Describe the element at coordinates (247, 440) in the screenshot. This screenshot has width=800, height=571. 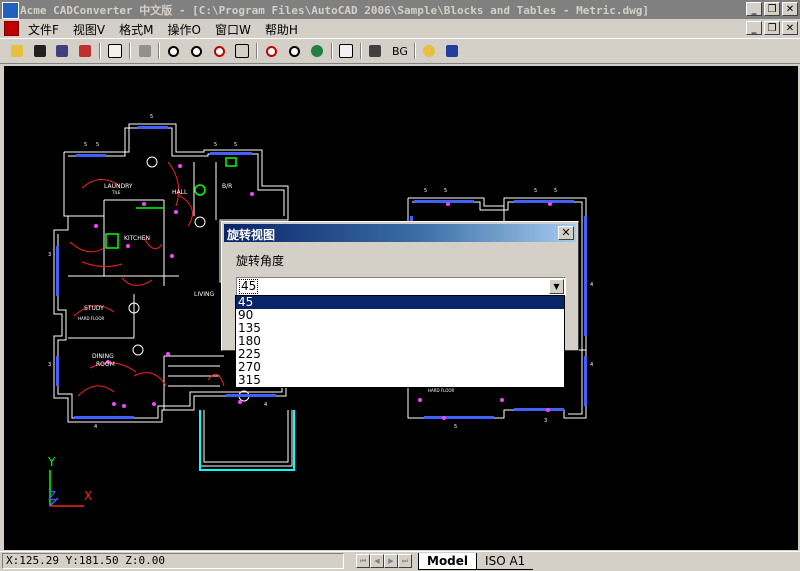
I see `balcony-lines` at that location.